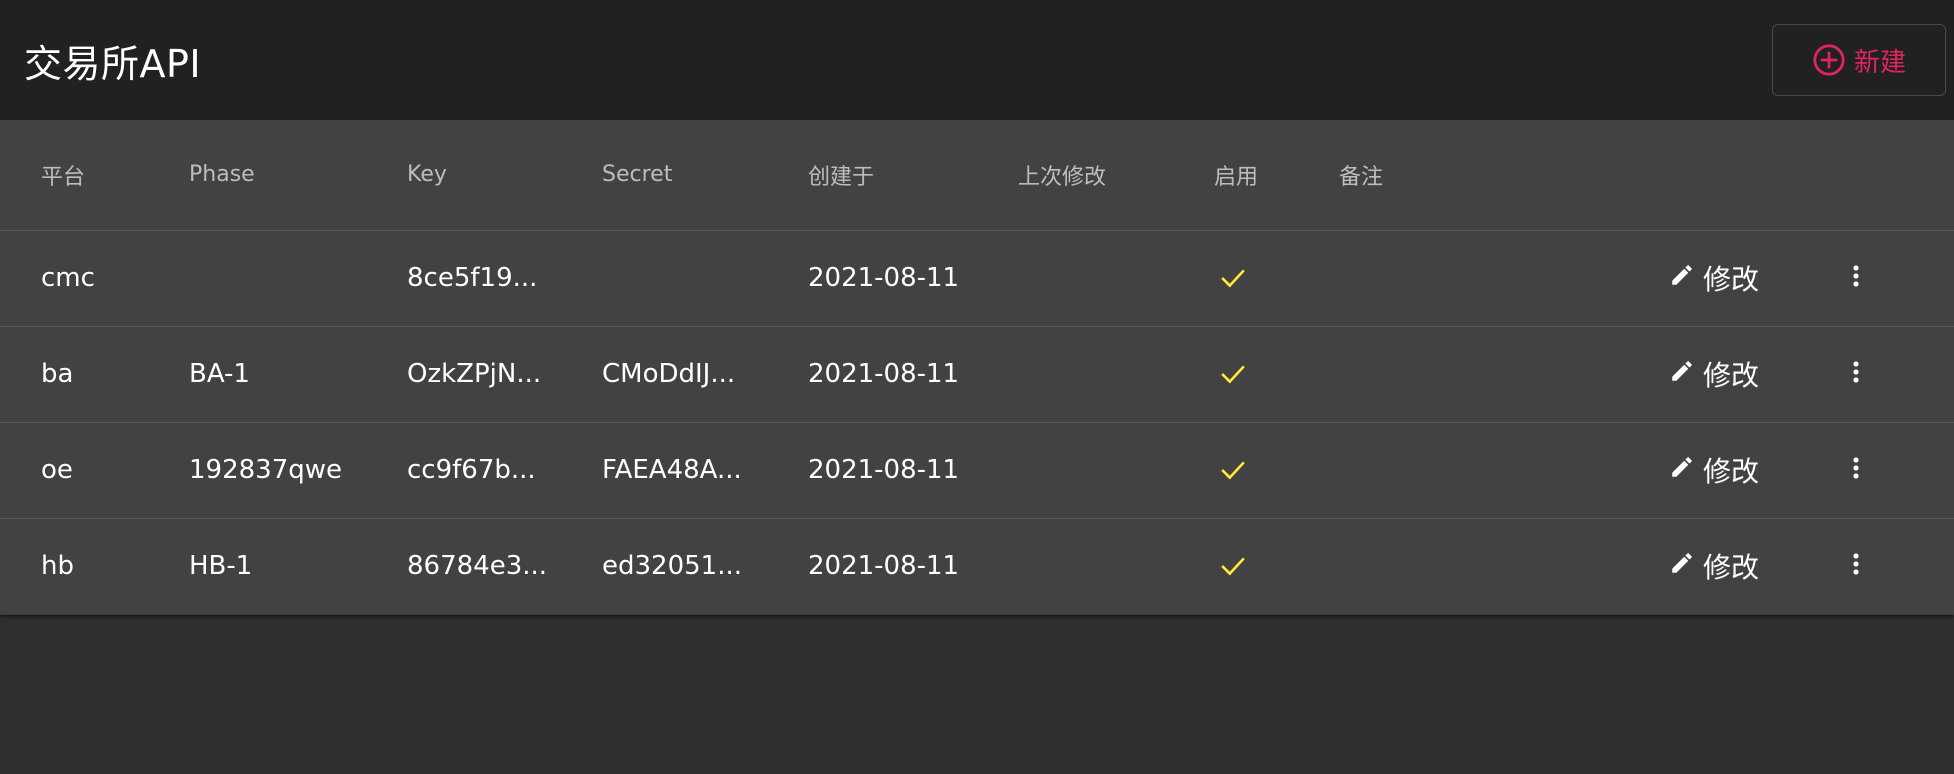  I want to click on cell-secret, so click(705, 278).